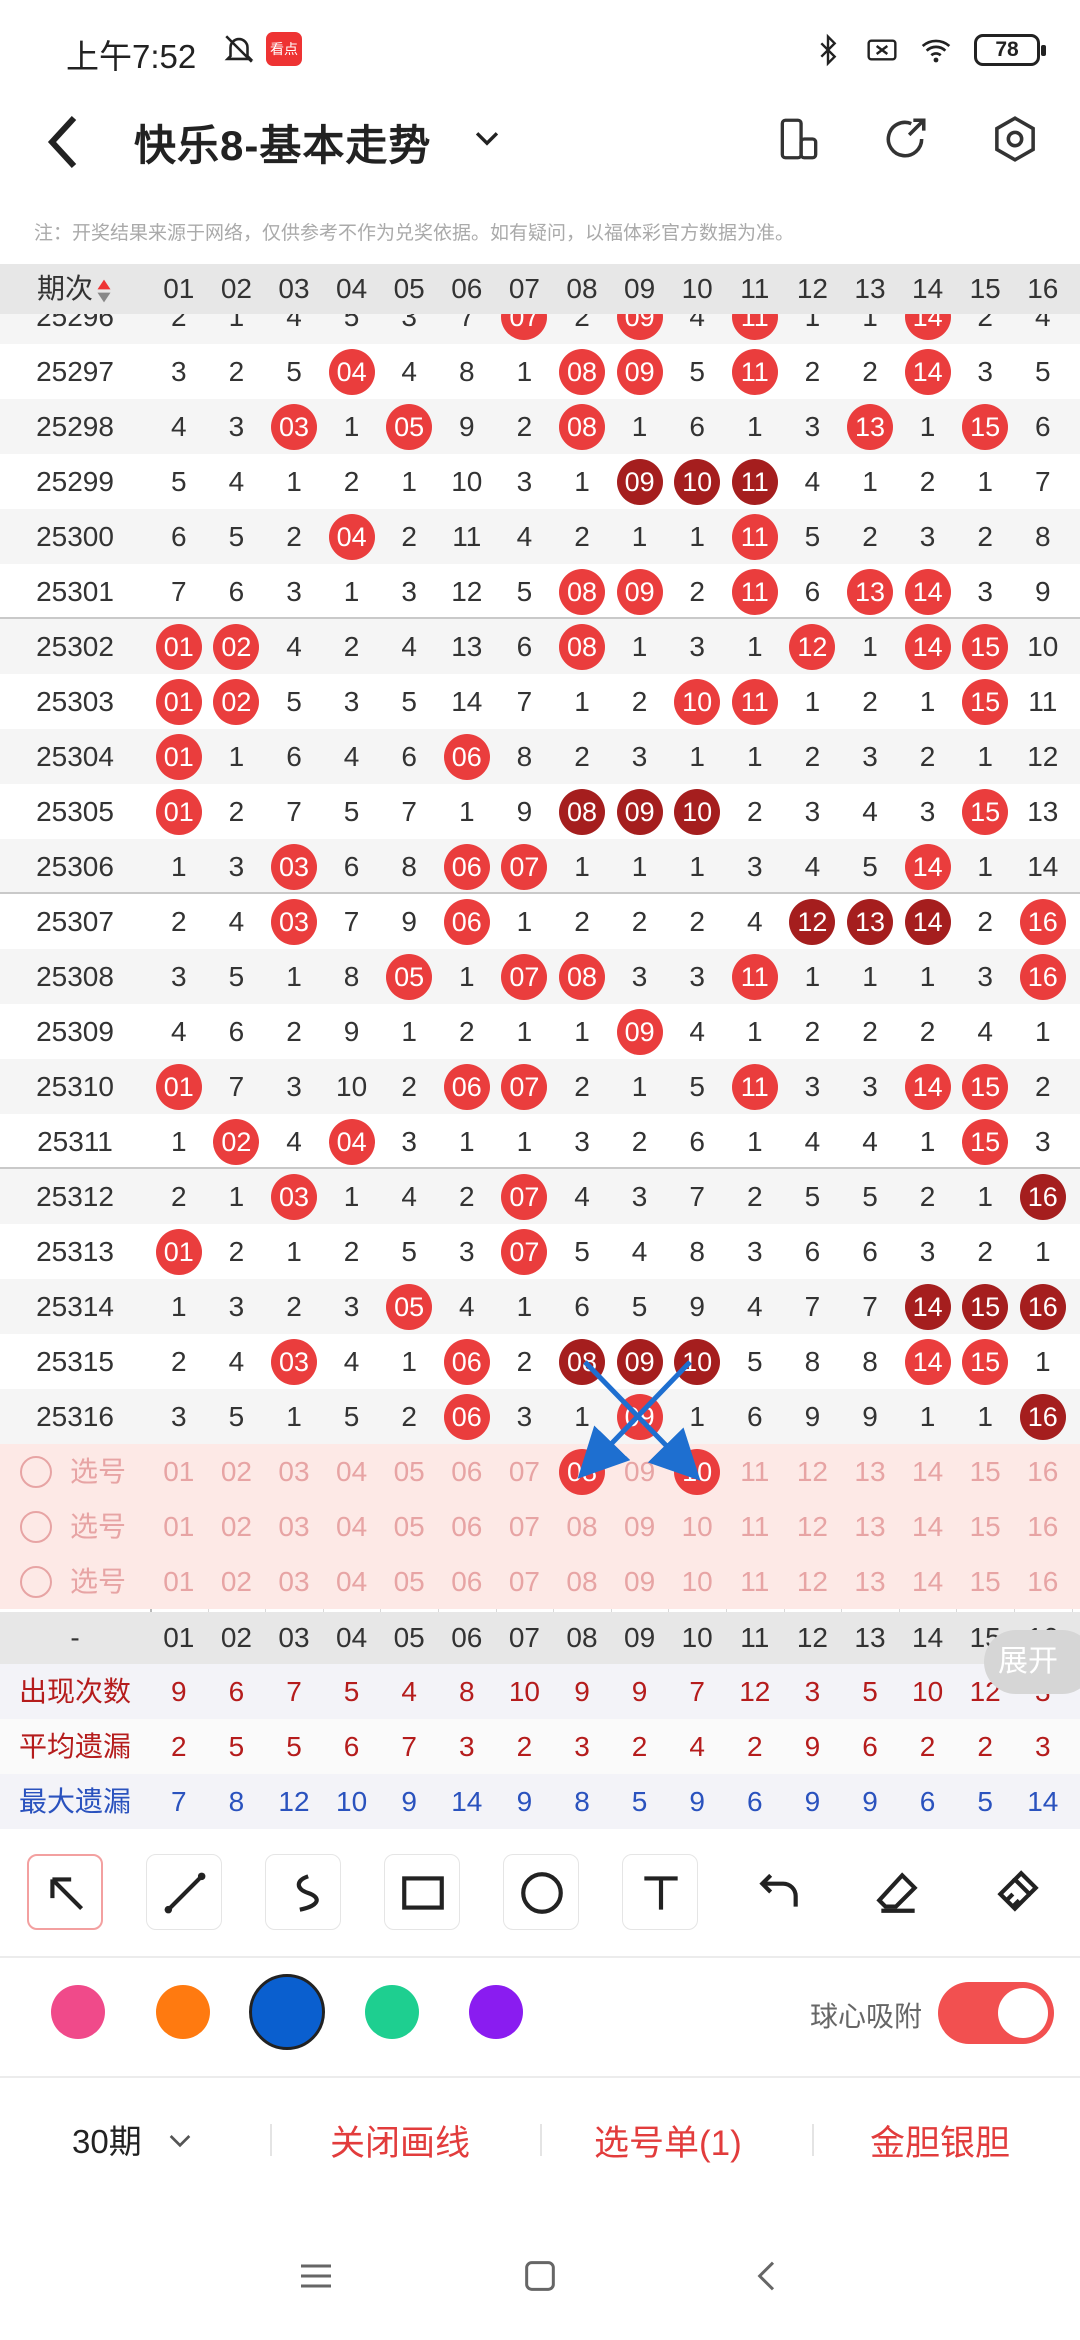 The width and height of the screenshot is (1080, 2340). I want to click on settings-icon, so click(1015, 139).